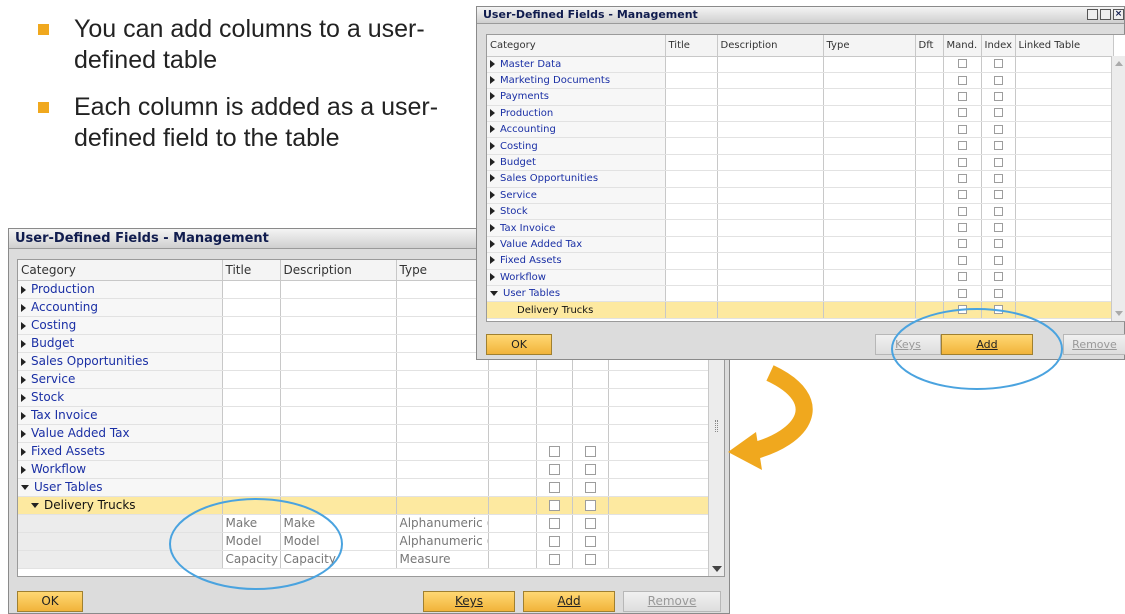 The image size is (1125, 614). I want to click on minimize-icon, so click(1092, 14).